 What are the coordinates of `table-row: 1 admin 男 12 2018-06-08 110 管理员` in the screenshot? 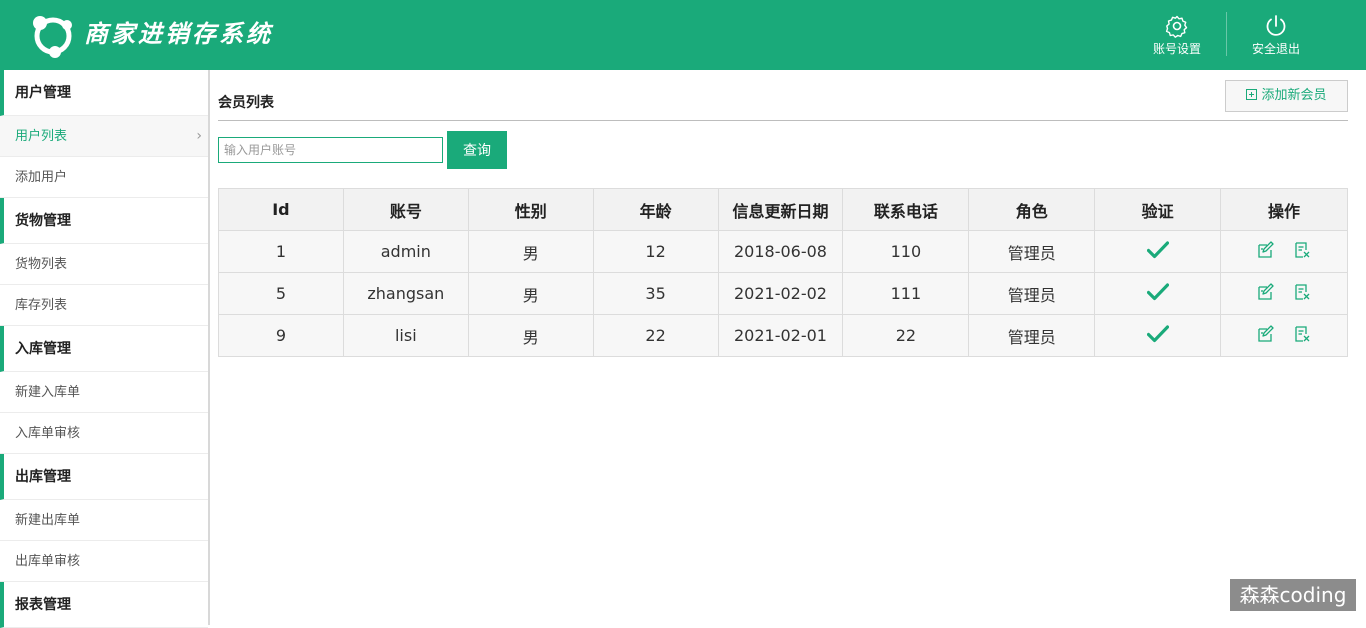 It's located at (783, 251).